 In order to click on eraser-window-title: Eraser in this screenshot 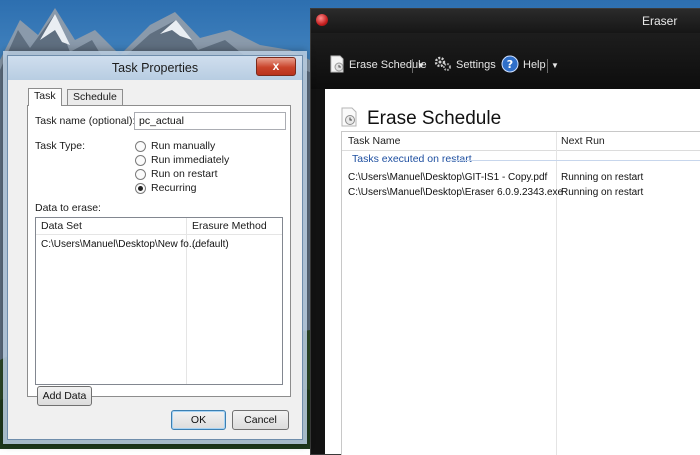, I will do `click(660, 21)`.